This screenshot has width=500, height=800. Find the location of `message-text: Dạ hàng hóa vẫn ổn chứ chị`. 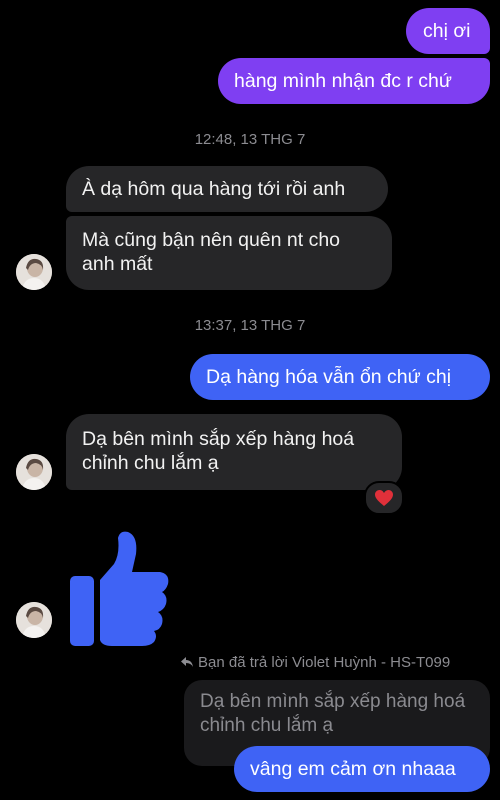

message-text: Dạ hàng hóa vẫn ổn chứ chị is located at coordinates (329, 377).